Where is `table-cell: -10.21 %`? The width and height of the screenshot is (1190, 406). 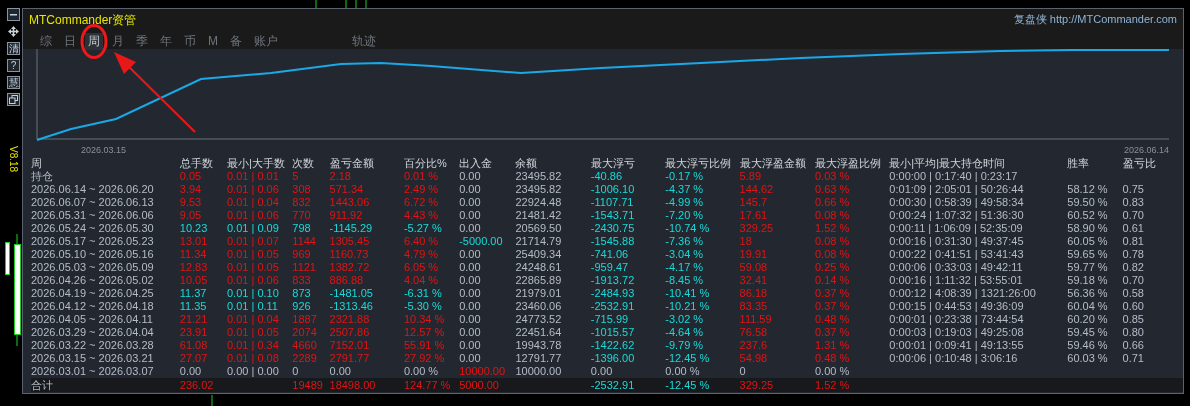 table-cell: -10.21 % is located at coordinates (702, 306).